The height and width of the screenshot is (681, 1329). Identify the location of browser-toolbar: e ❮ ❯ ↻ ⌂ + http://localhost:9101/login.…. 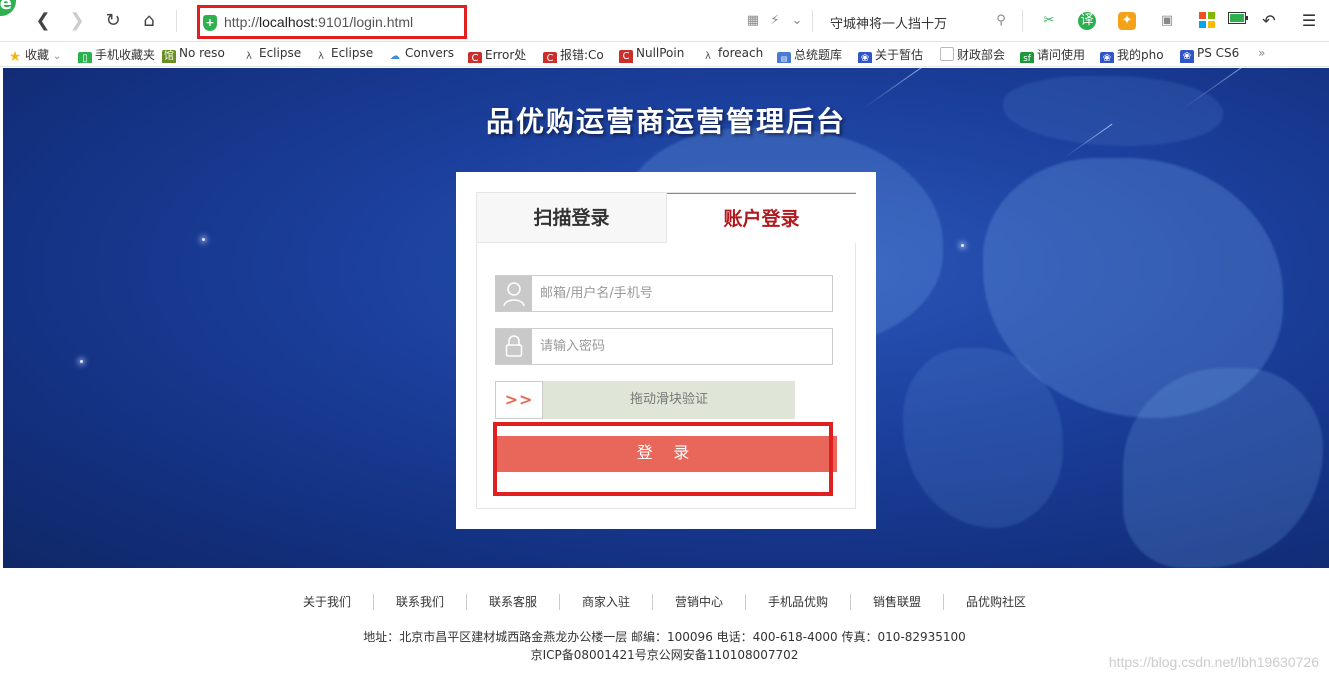
(664, 21).